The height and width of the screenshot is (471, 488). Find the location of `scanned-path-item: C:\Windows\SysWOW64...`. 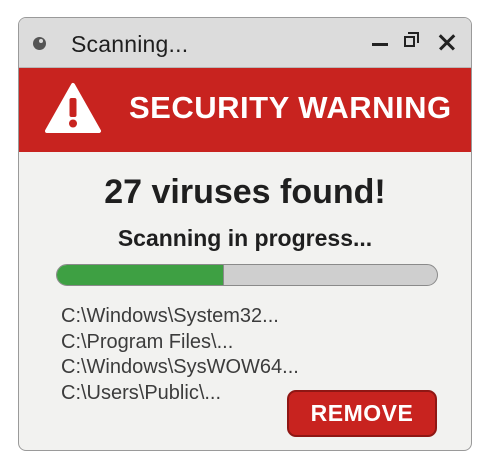

scanned-path-item: C:\Windows\SysWOW64... is located at coordinates (180, 367).